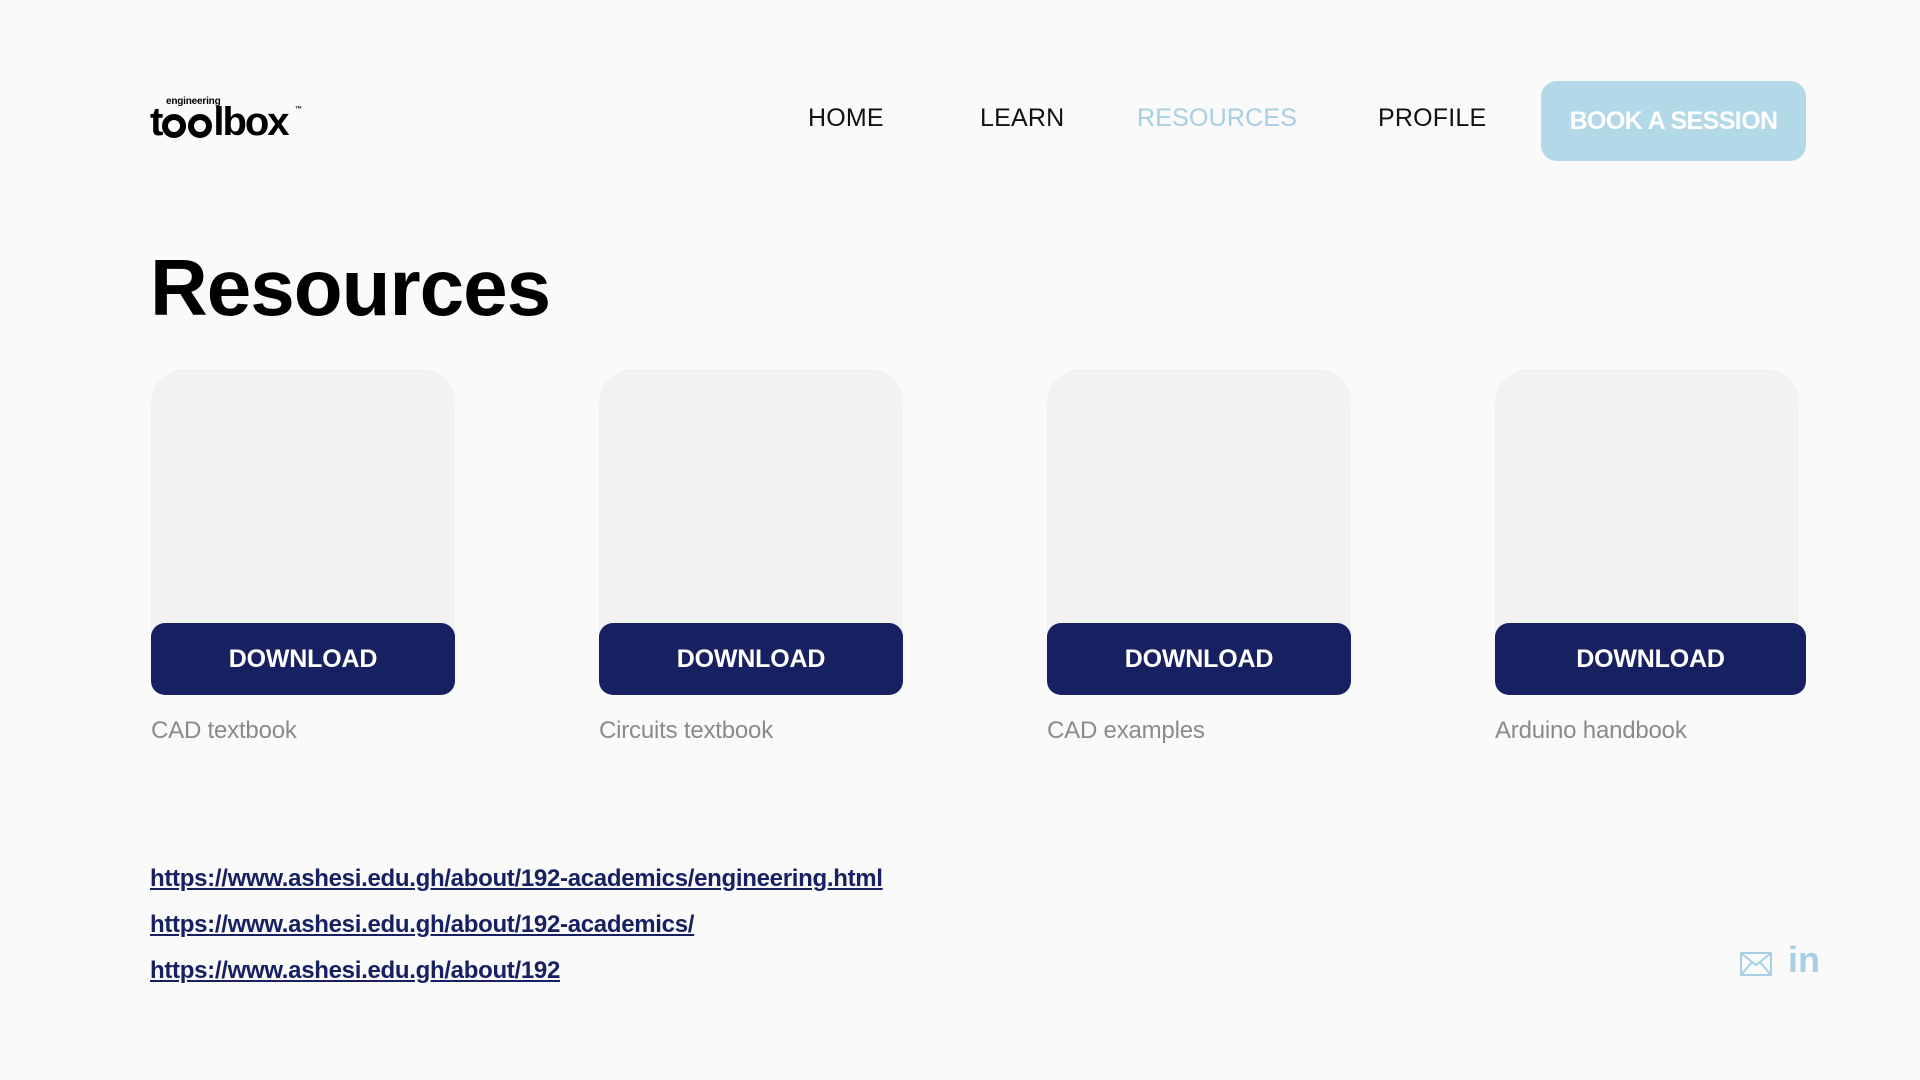 Image resolution: width=1920 pixels, height=1080 pixels. I want to click on resource-card: DOWNLOAD Circuits textbook, so click(751, 556).